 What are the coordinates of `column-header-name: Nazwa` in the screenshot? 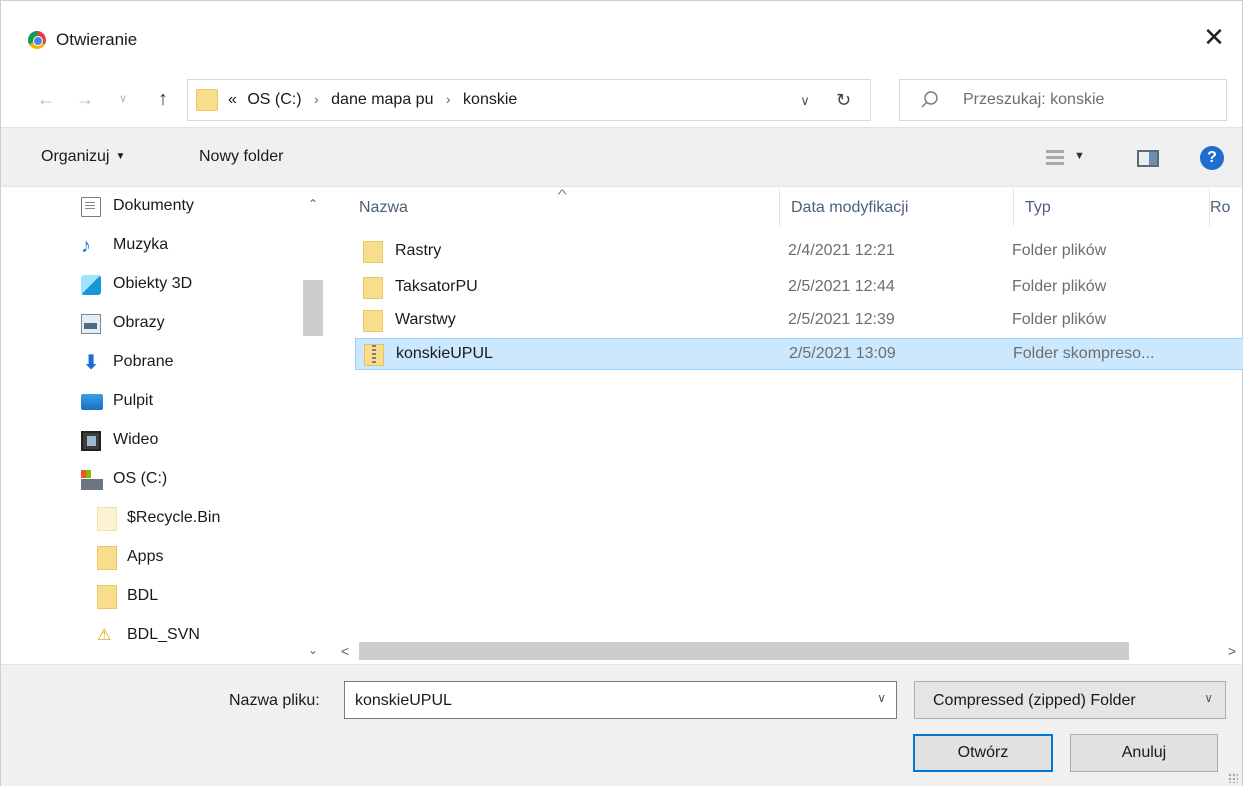 It's located at (571, 207).